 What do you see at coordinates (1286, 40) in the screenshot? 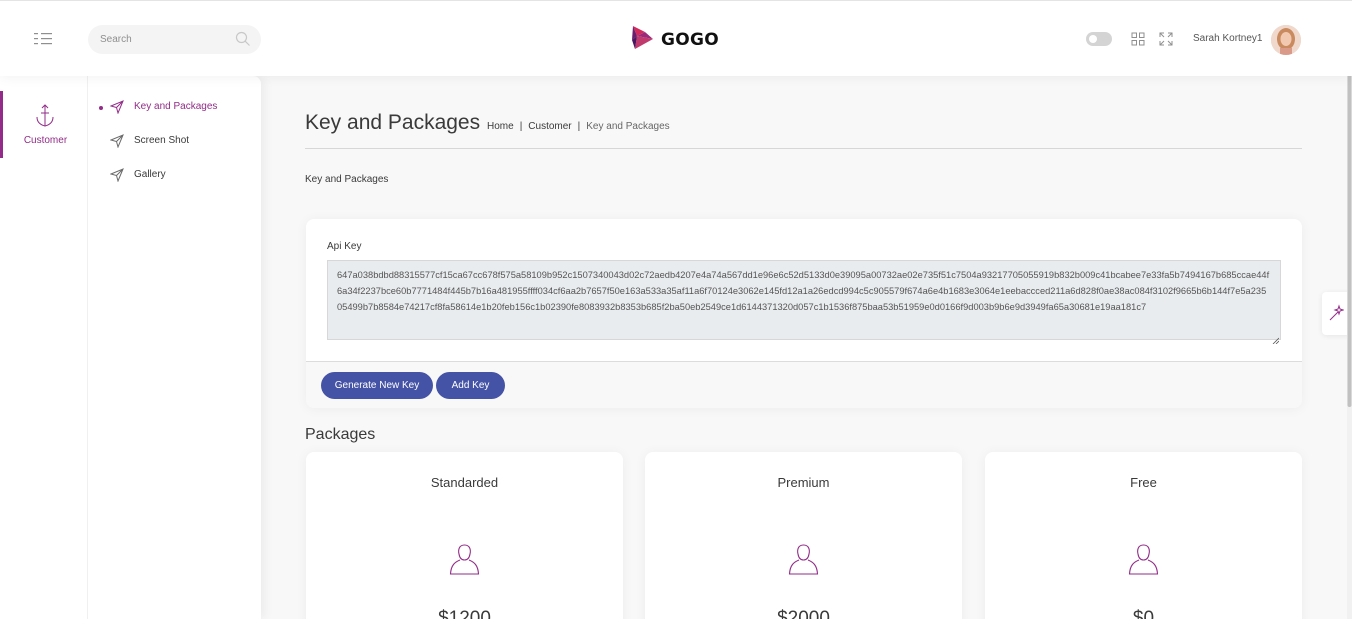
I see `avatar` at bounding box center [1286, 40].